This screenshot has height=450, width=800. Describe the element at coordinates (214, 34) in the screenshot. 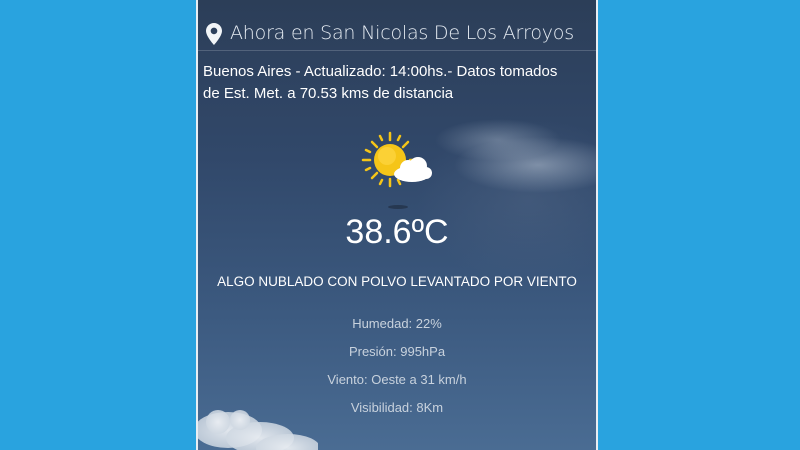

I see `location-pin-icon` at that location.